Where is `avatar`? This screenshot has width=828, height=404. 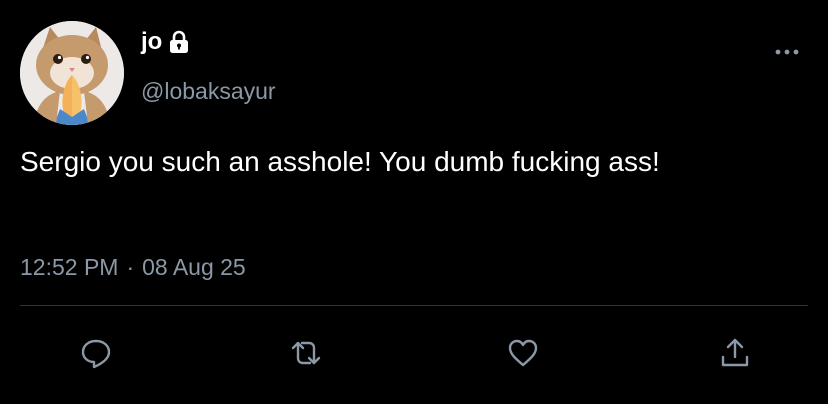 avatar is located at coordinates (72, 73).